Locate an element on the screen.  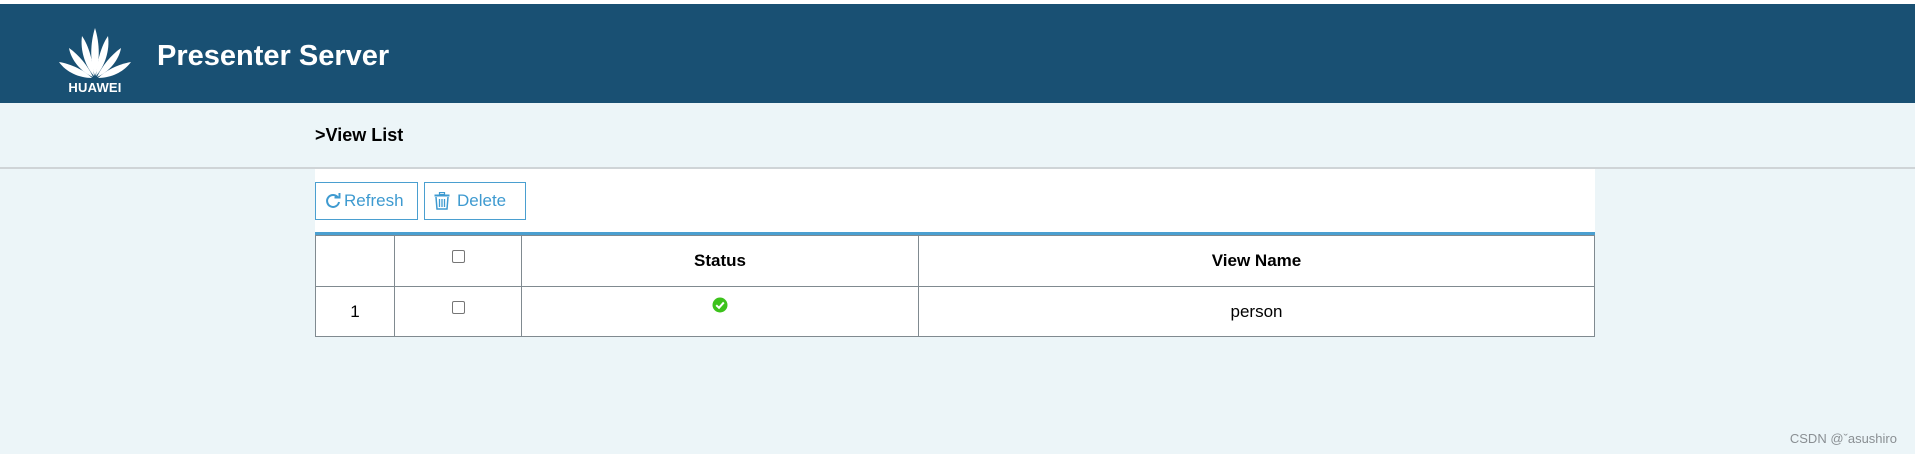
refresh-icon is located at coordinates (333, 201).